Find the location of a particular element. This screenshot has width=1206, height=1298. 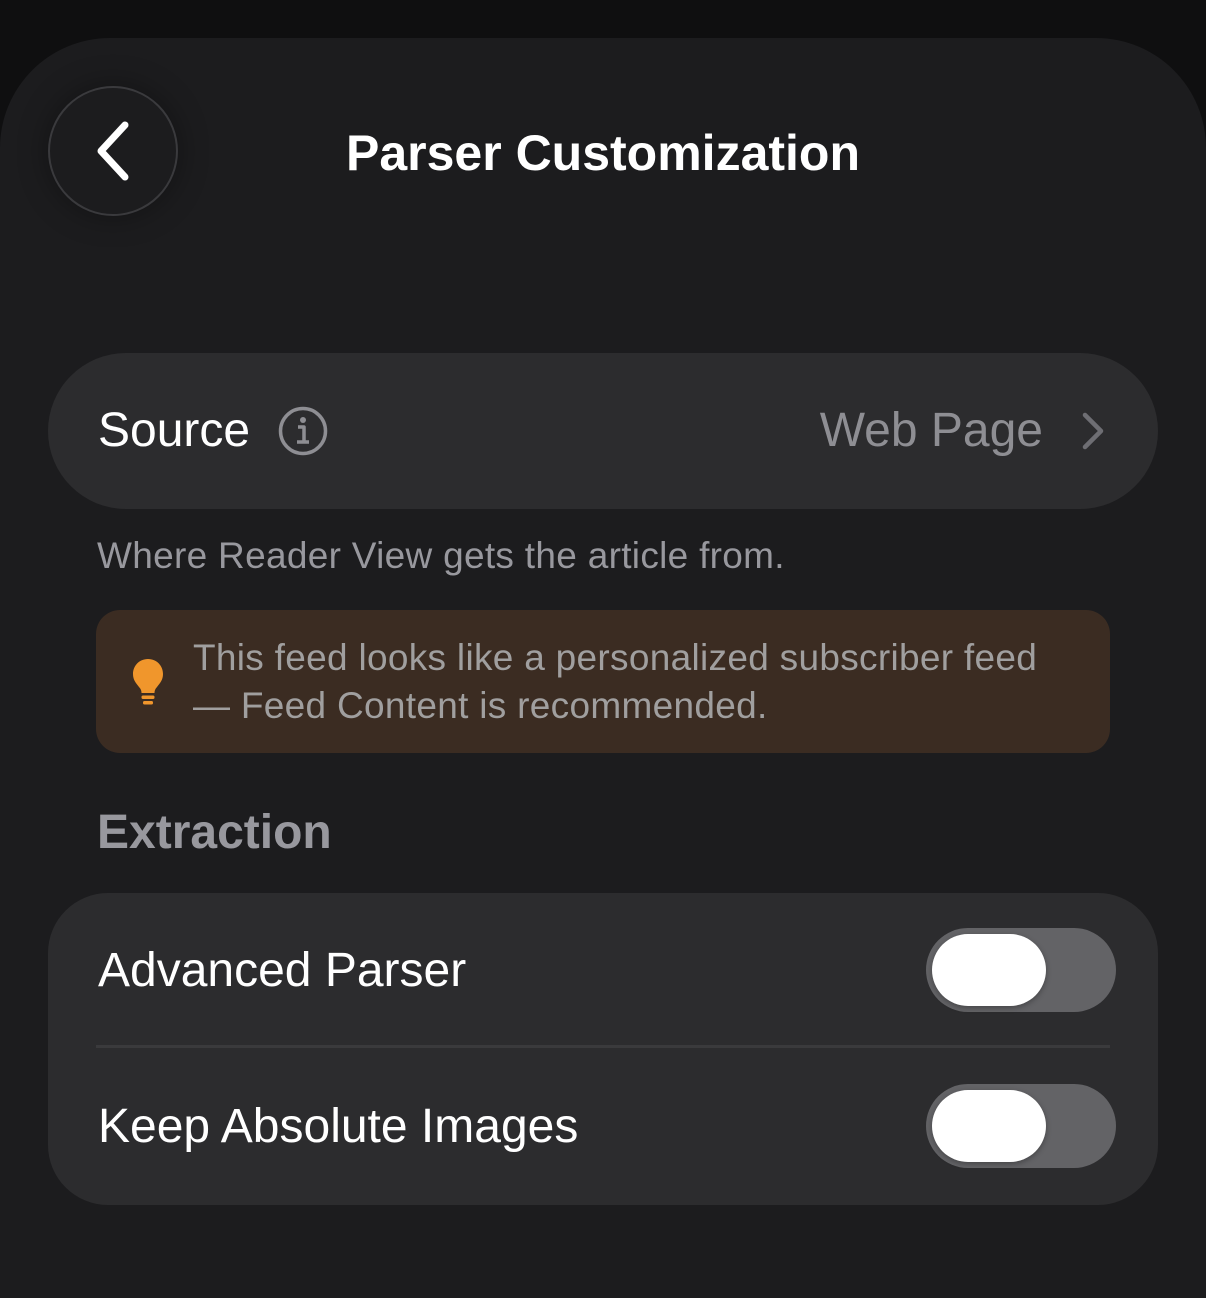

info-circle-icon is located at coordinates (303, 431).